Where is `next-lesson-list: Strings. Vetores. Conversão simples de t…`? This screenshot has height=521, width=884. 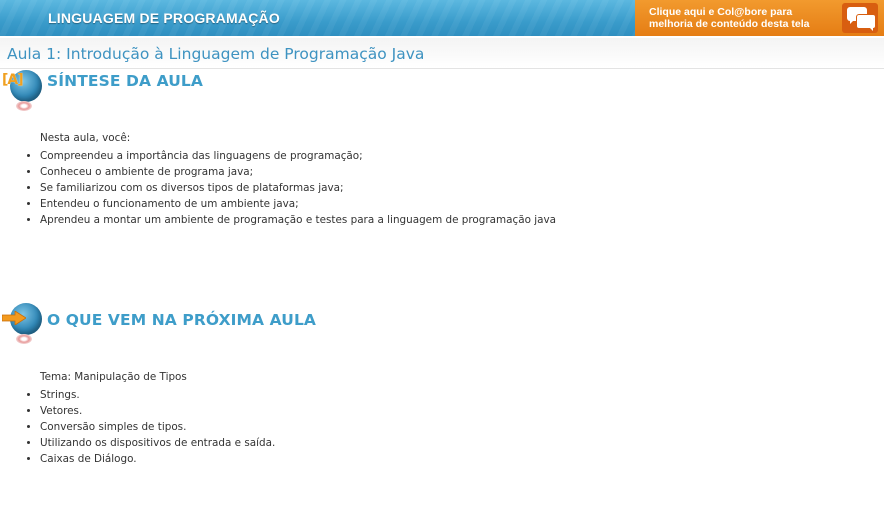
next-lesson-list: Strings. Vetores. Conversão simples de t… is located at coordinates (444, 427).